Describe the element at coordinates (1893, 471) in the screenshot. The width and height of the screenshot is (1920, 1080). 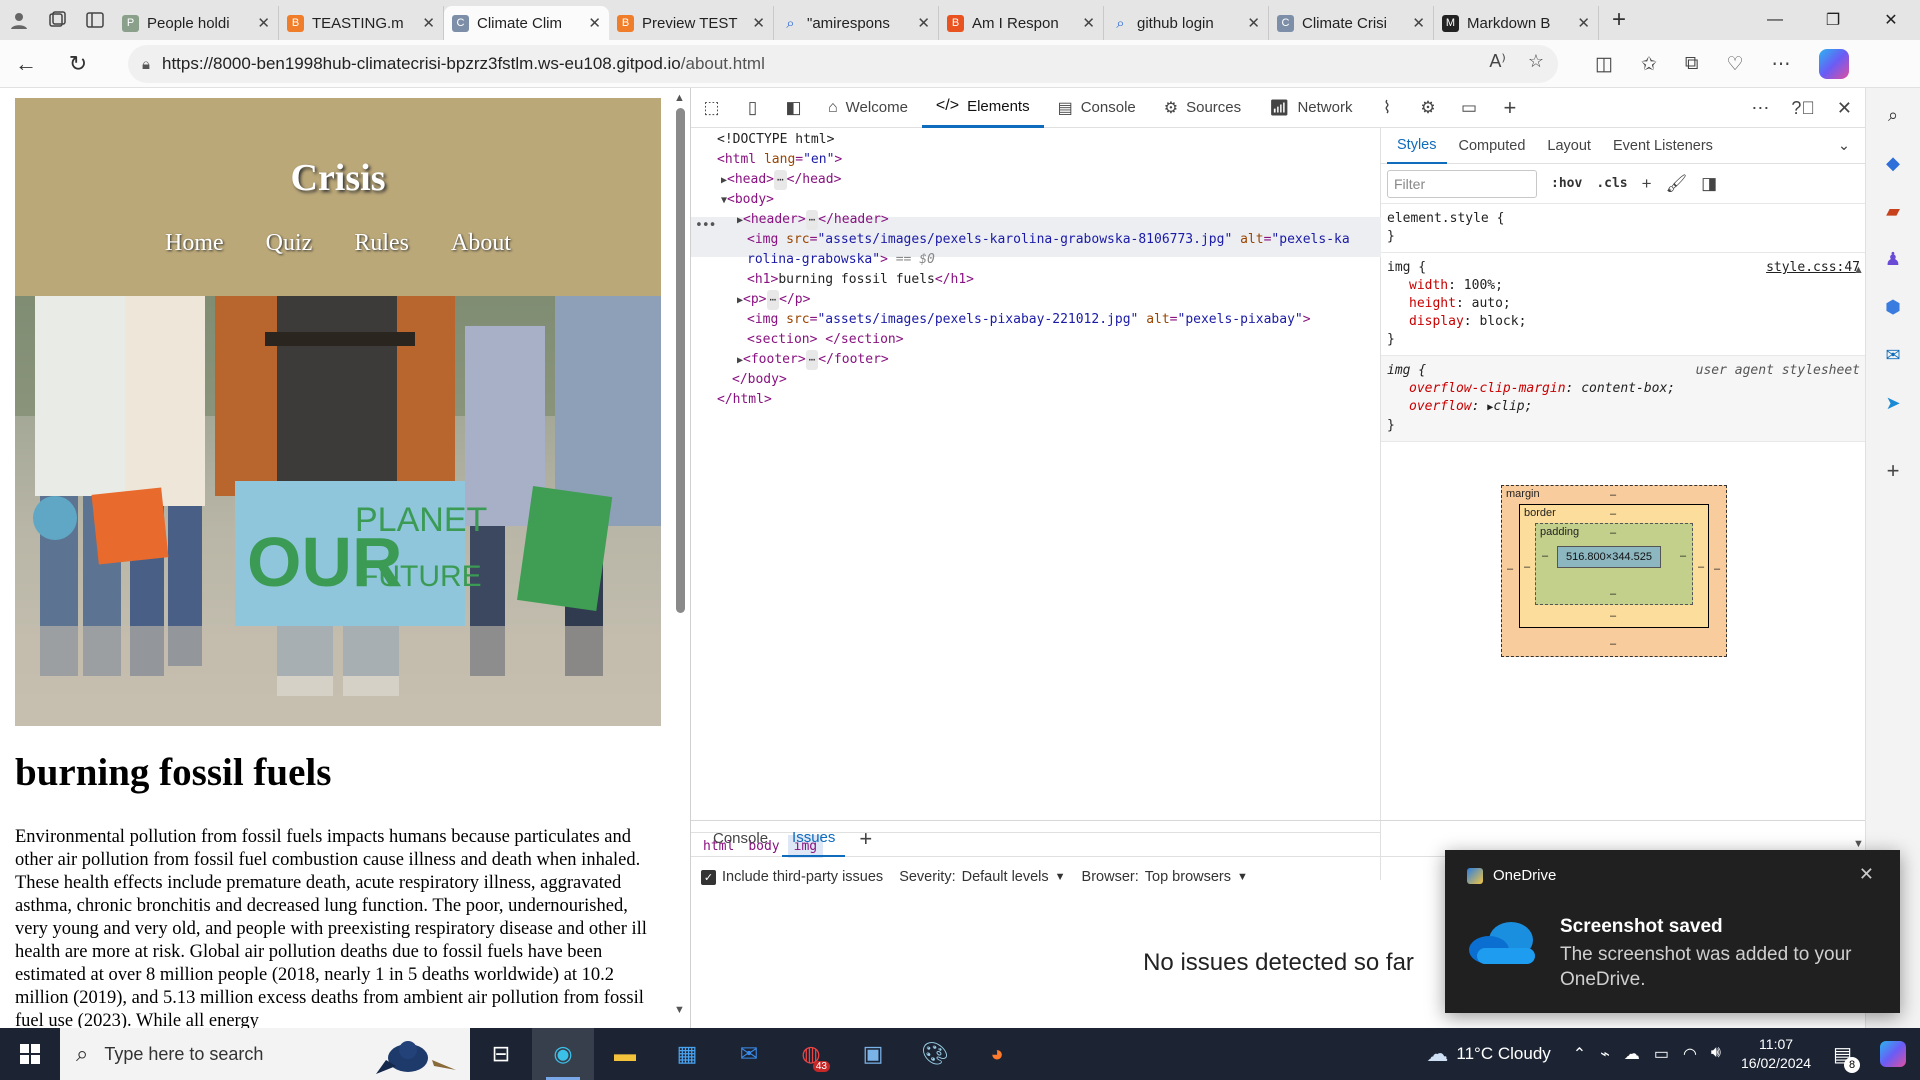
I see `add-sidebar-app-icon: +` at that location.